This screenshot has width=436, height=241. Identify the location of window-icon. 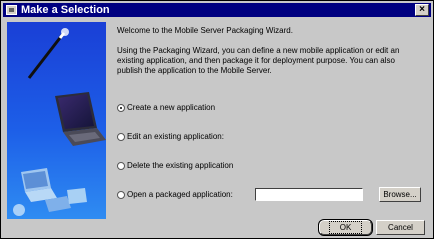
(11, 10).